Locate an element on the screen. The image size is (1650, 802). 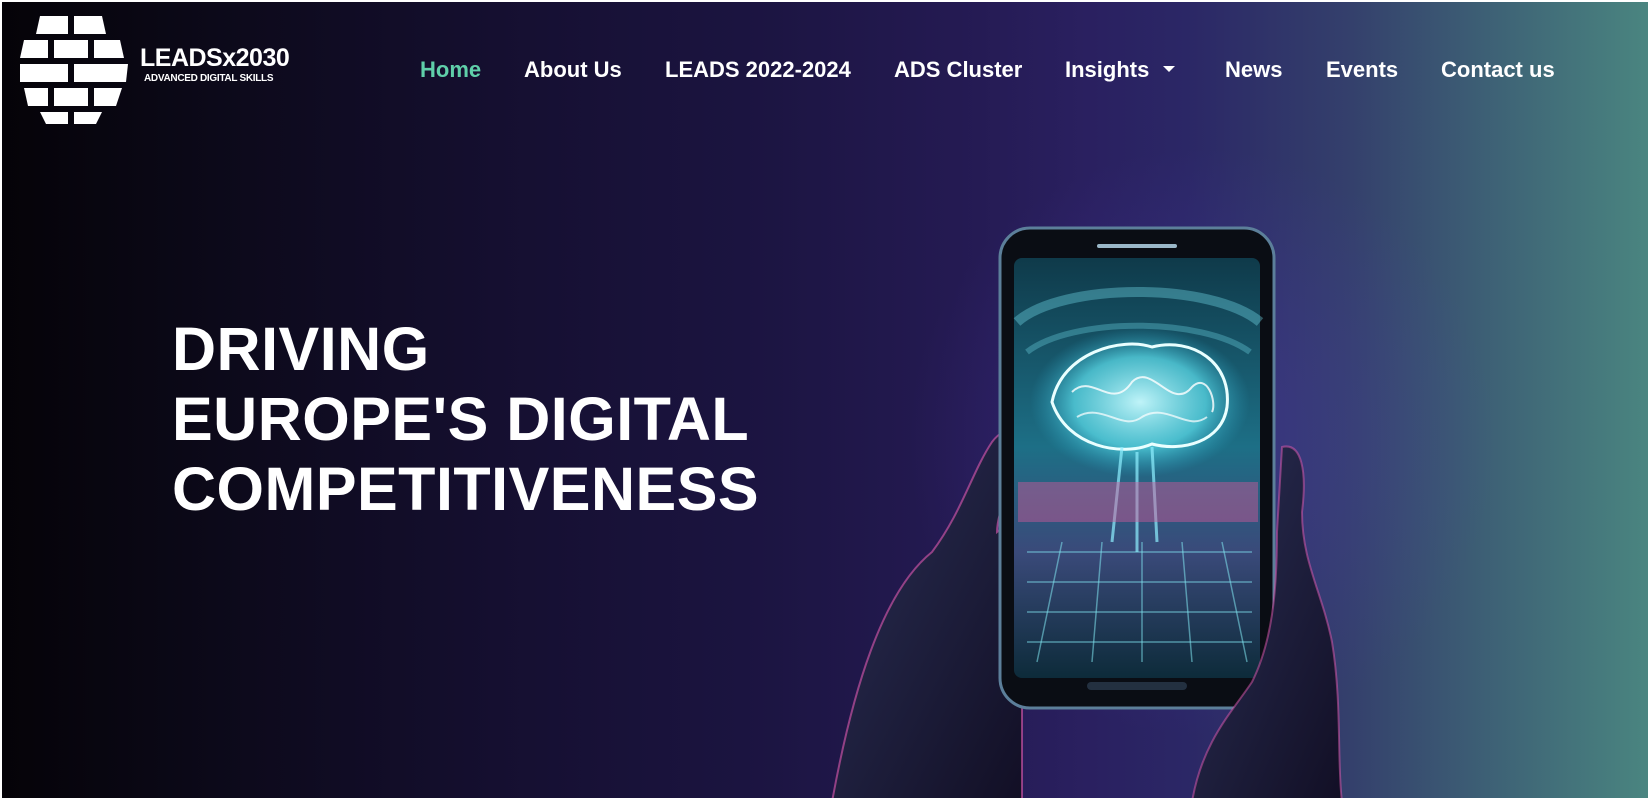
left-hand is located at coordinates (927, 614).